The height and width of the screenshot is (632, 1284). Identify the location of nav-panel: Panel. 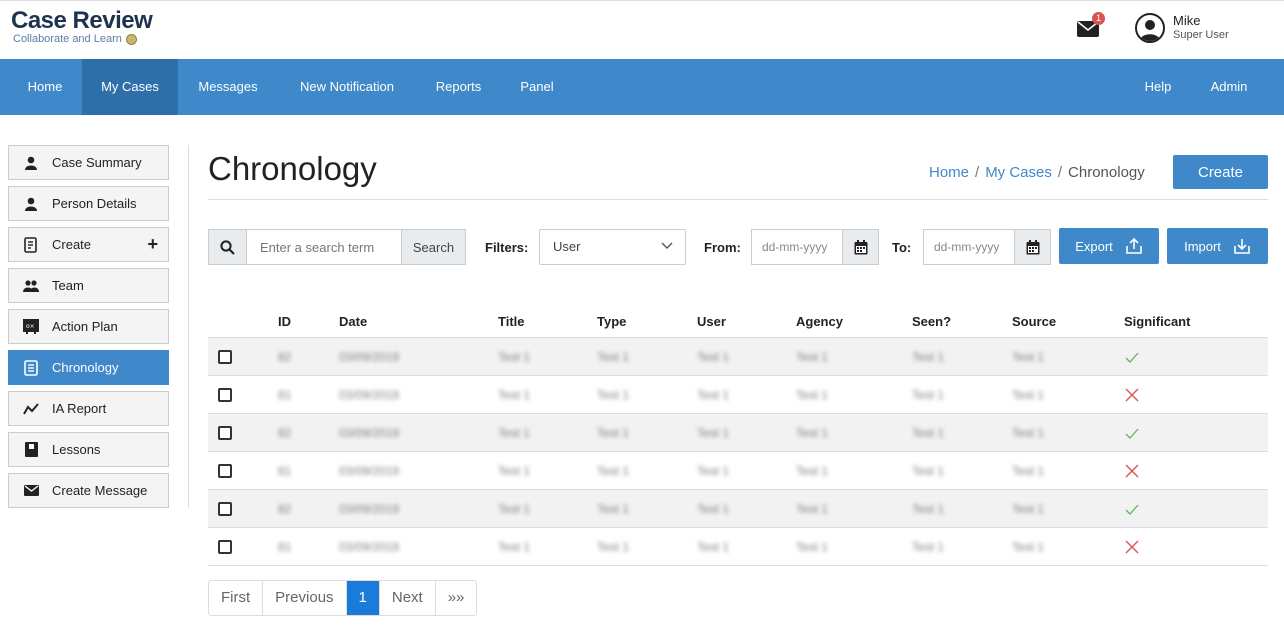
(537, 87).